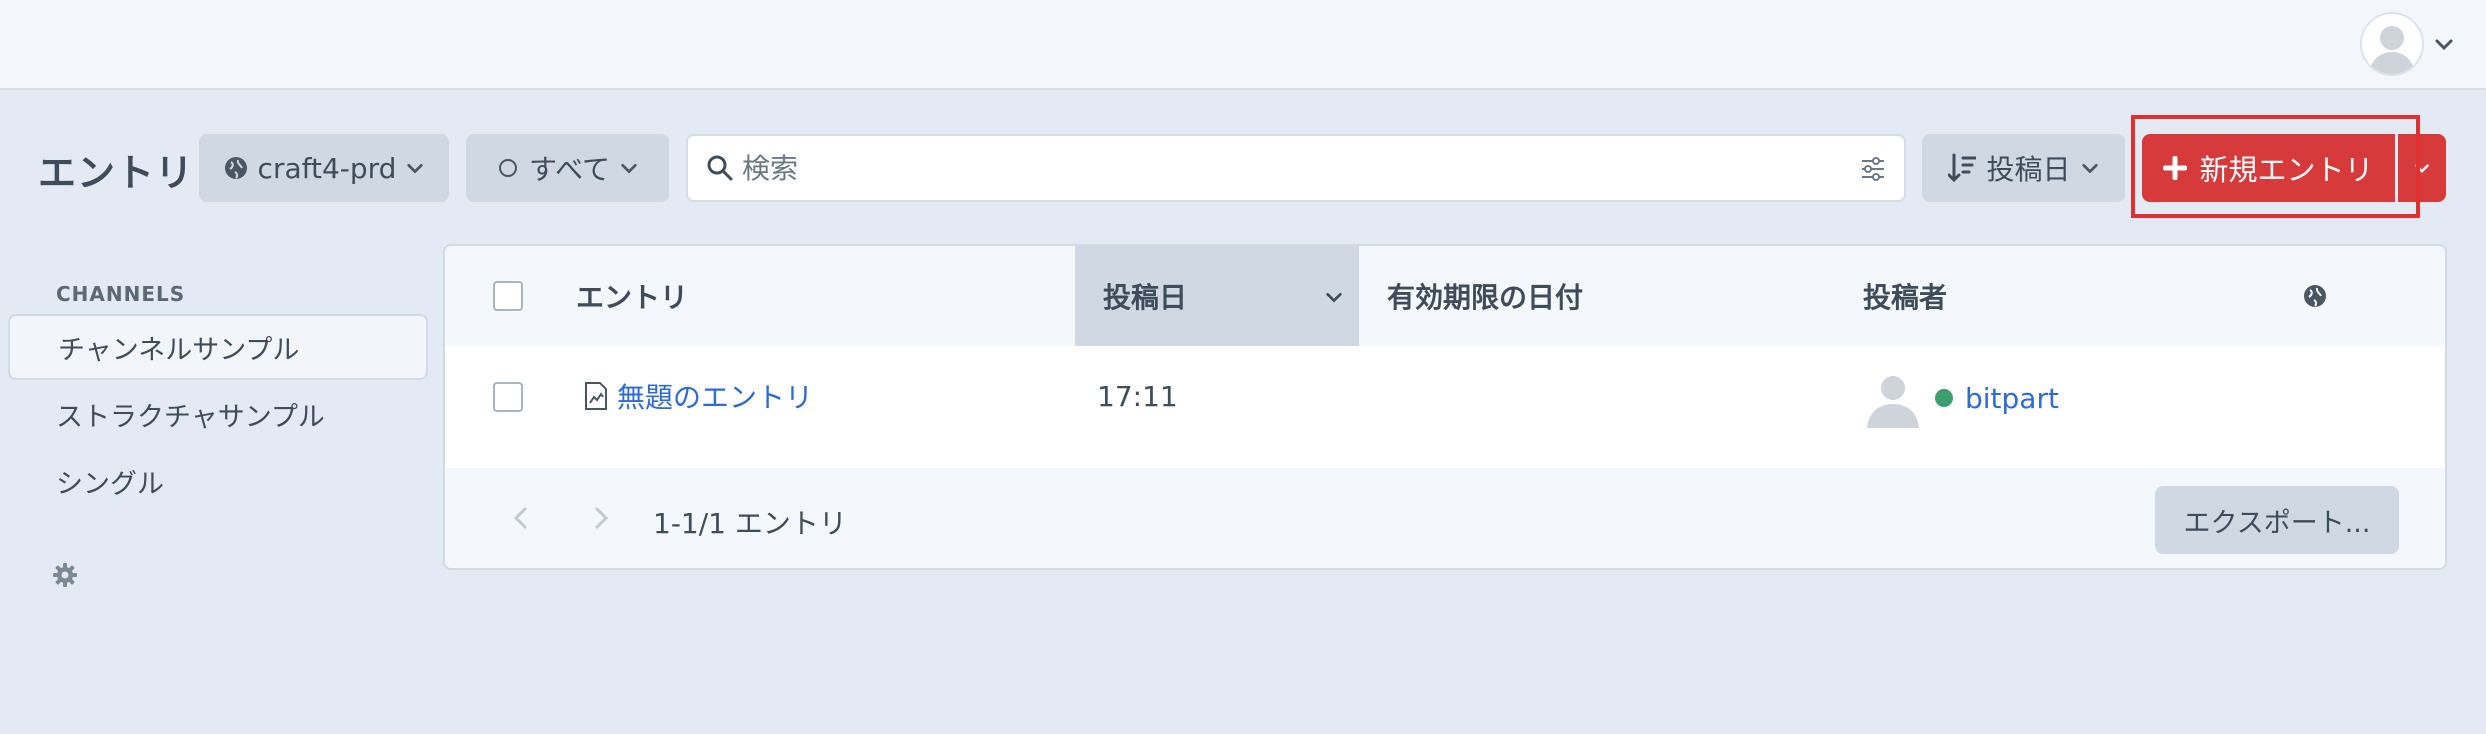  What do you see at coordinates (1944, 398) in the screenshot?
I see `author-status-dot` at bounding box center [1944, 398].